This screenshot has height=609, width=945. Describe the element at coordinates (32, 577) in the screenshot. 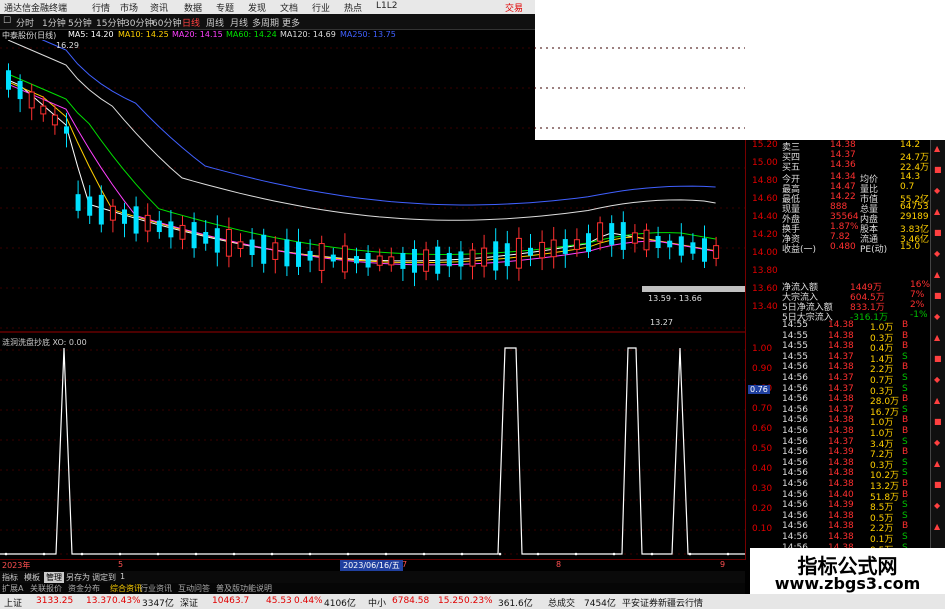

I see `tab-template: 模板` at that location.